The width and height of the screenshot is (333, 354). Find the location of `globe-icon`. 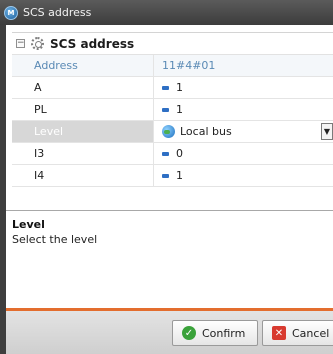

globe-icon is located at coordinates (168, 131).